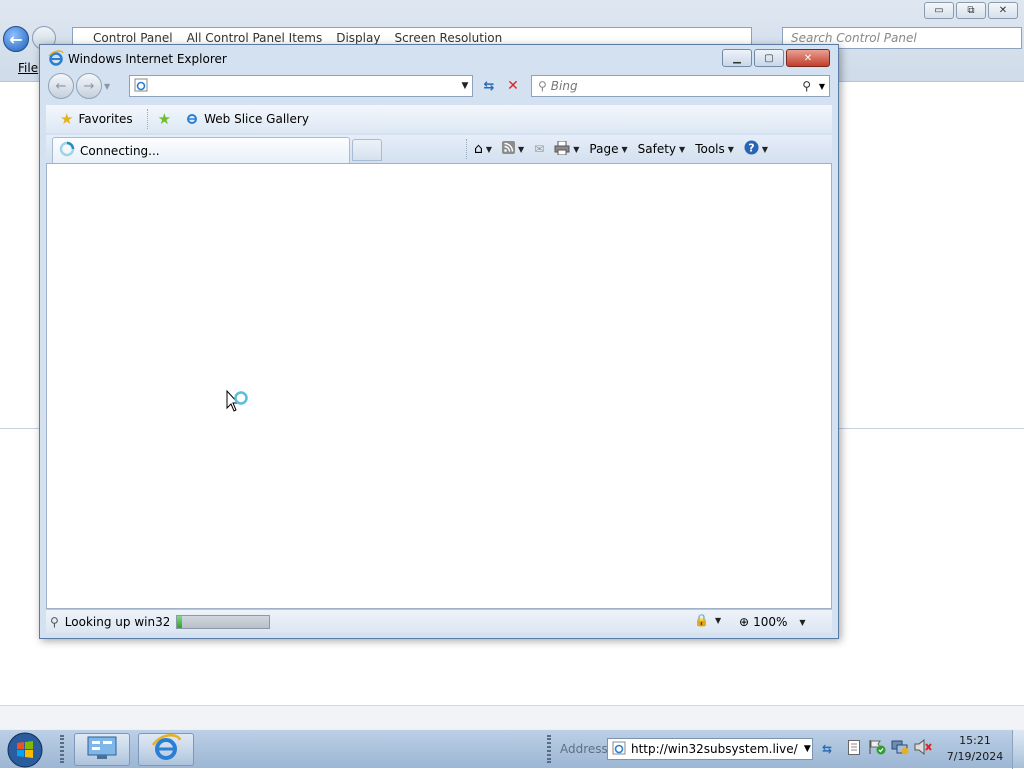 The image size is (1024, 769). Describe the element at coordinates (301, 86) in the screenshot. I see `ie-address-bar: ▼` at that location.